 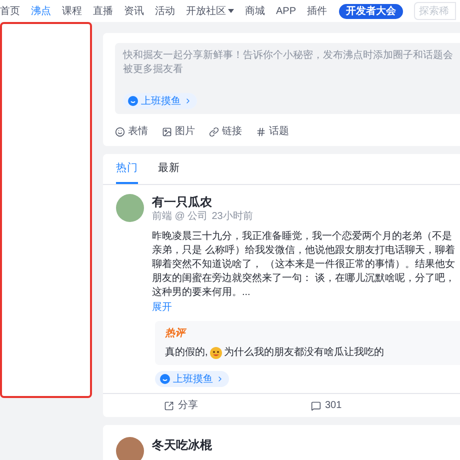 What do you see at coordinates (175, 333) in the screenshot?
I see `hot-comment-label: 热评` at bounding box center [175, 333].